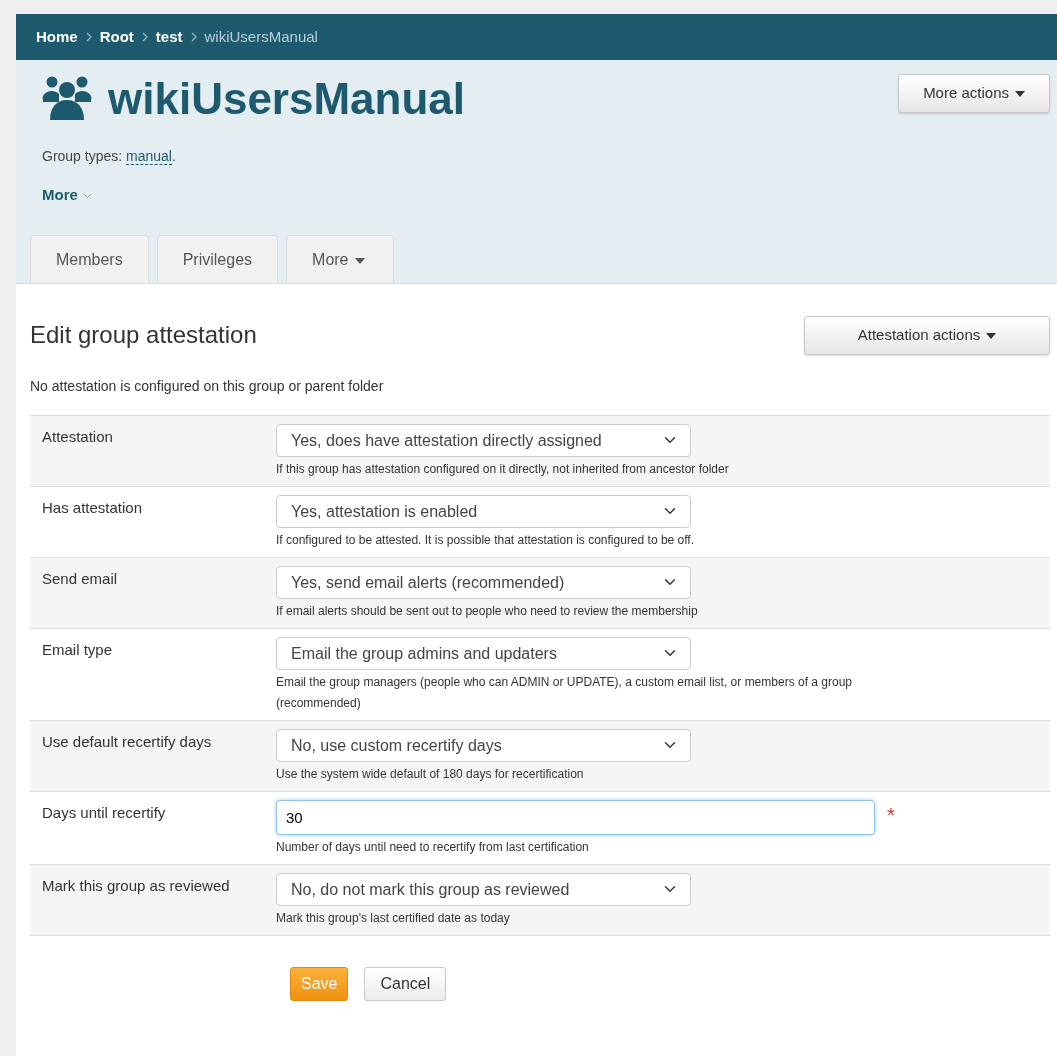 The image size is (1057, 1056). Describe the element at coordinates (502, 469) in the screenshot. I see `help-text: If this group has attestation configured on it directly, not inherited from ancestor folder` at that location.